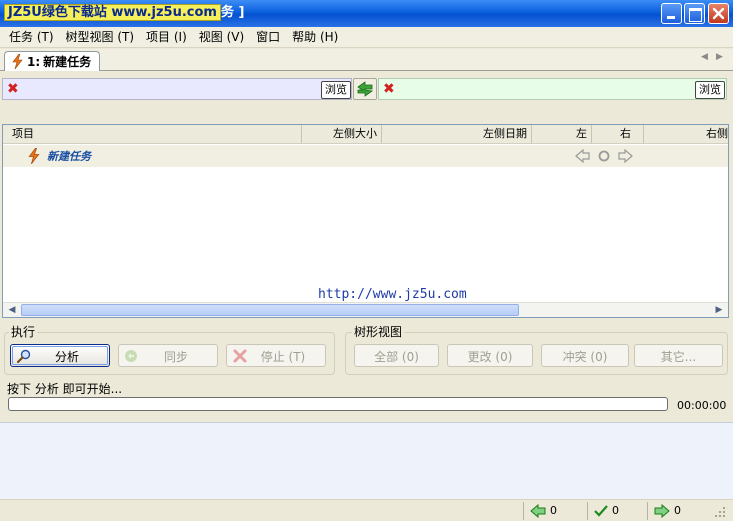 This screenshot has width=733, height=521. I want to click on equal-icon, so click(604, 156).